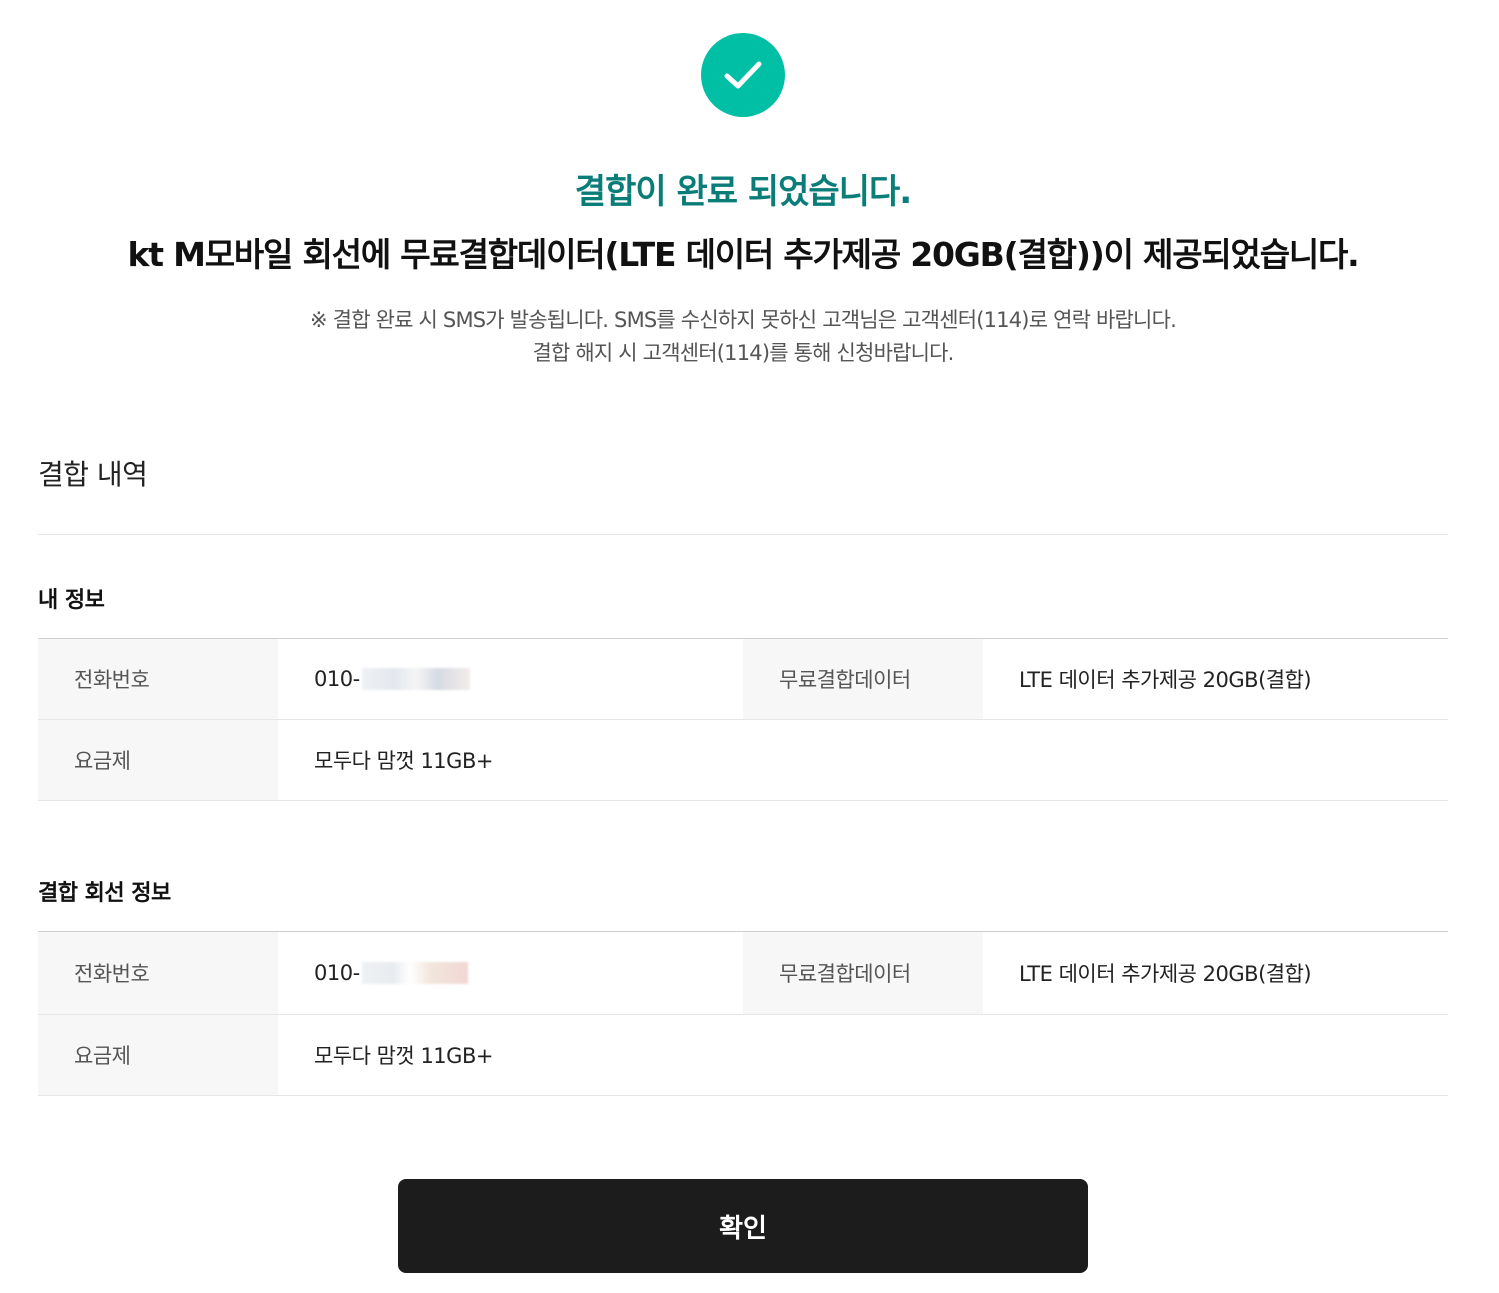 This screenshot has width=1499, height=1293. What do you see at coordinates (93, 474) in the screenshot?
I see `section-title-combination-details: 결합 내역` at bounding box center [93, 474].